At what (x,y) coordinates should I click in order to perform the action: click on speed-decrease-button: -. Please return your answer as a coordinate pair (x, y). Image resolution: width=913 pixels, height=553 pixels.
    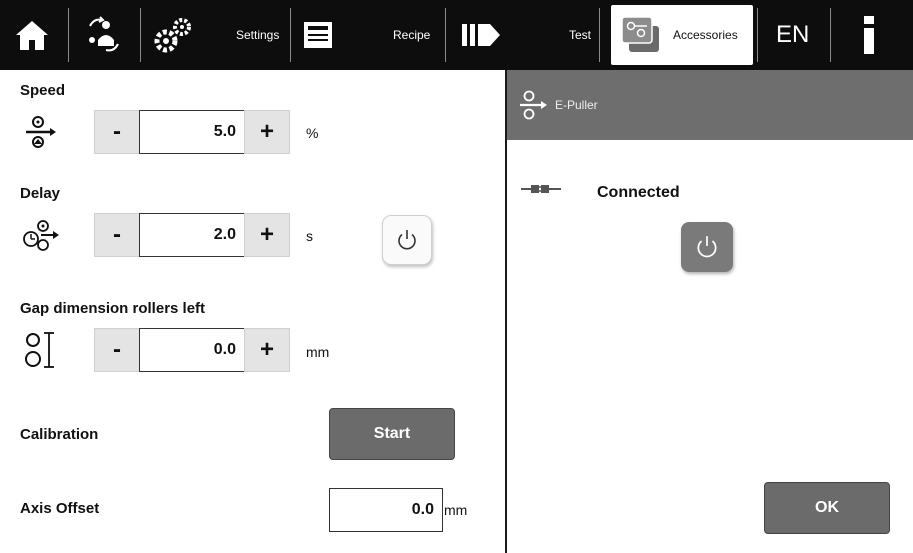
    Looking at the image, I should click on (117, 132).